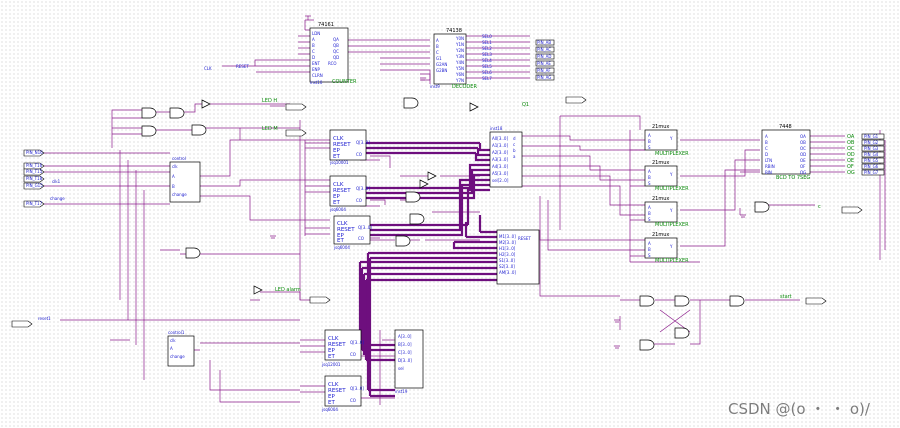 The image size is (900, 428). Describe the element at coordinates (803, 142) in the screenshot. I see `svg-text: OB` at that location.